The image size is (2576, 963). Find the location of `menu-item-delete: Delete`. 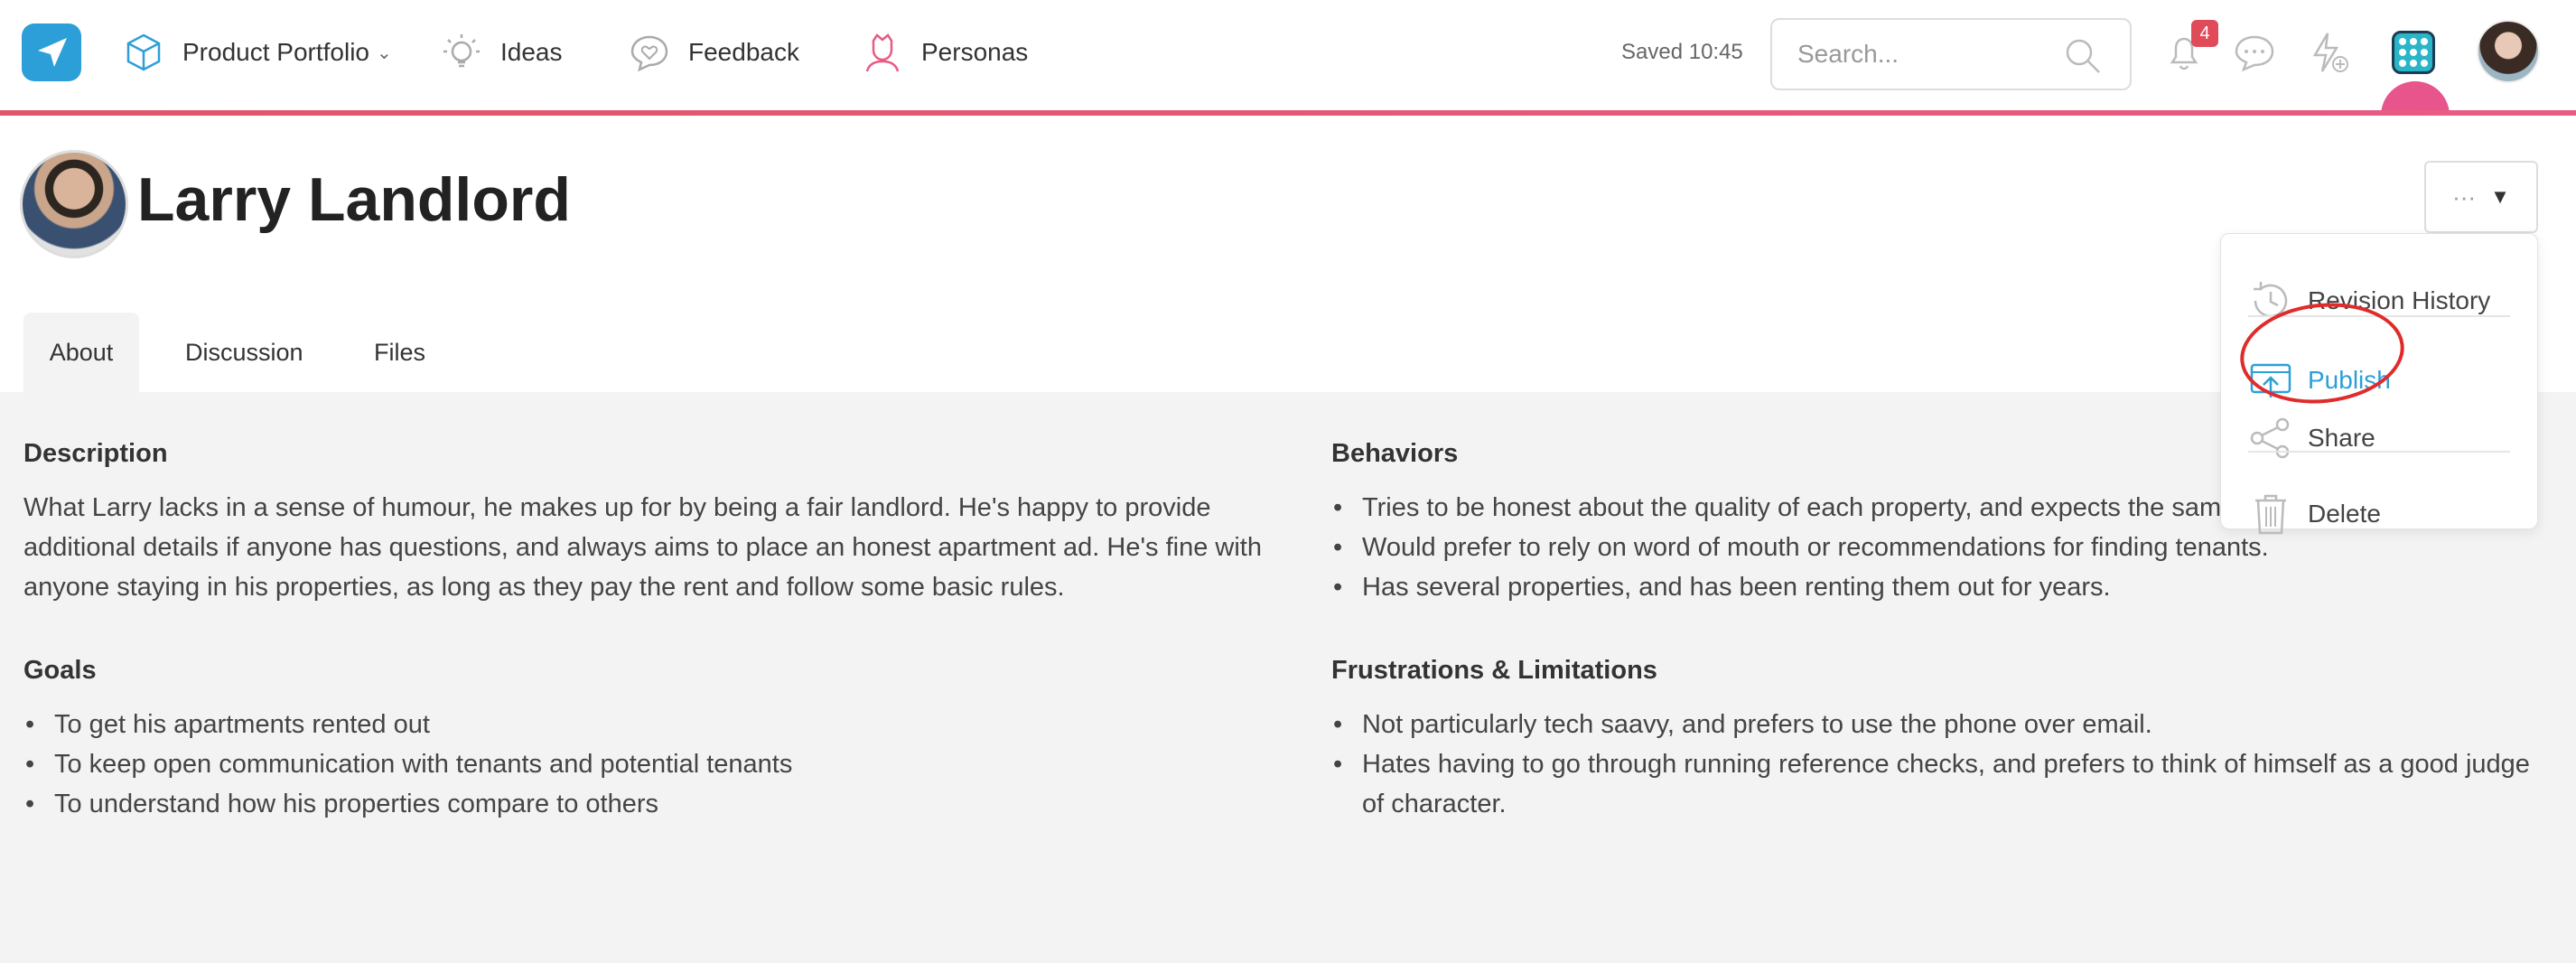

menu-item-delete: Delete is located at coordinates (2380, 514).